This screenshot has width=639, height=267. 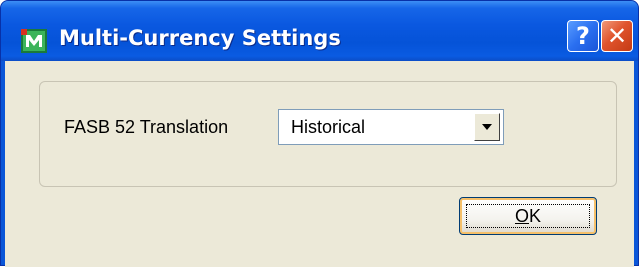 What do you see at coordinates (487, 127) in the screenshot?
I see `chevron-down-icon` at bounding box center [487, 127].